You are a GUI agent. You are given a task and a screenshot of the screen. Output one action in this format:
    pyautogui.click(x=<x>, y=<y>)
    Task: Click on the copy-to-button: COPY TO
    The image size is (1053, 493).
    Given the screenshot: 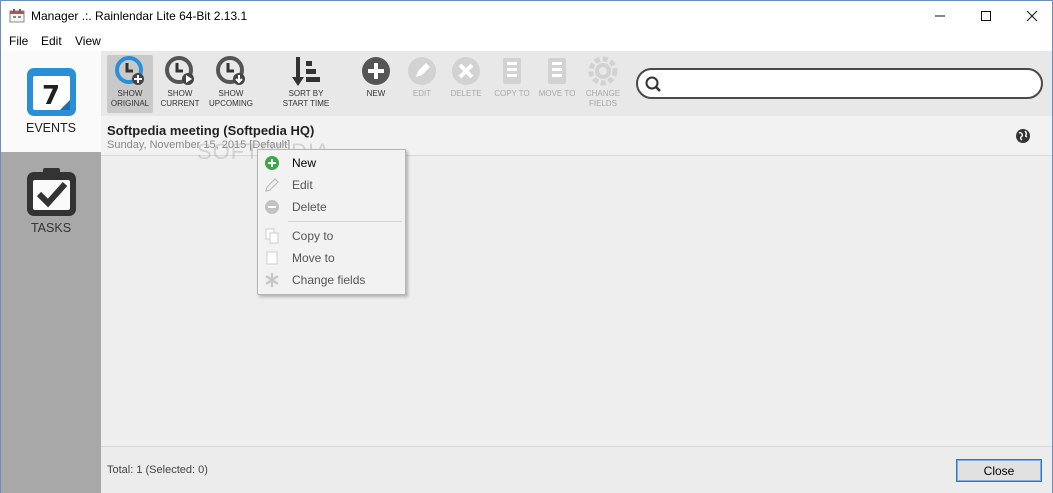 What is the action you would take?
    pyautogui.click(x=512, y=84)
    